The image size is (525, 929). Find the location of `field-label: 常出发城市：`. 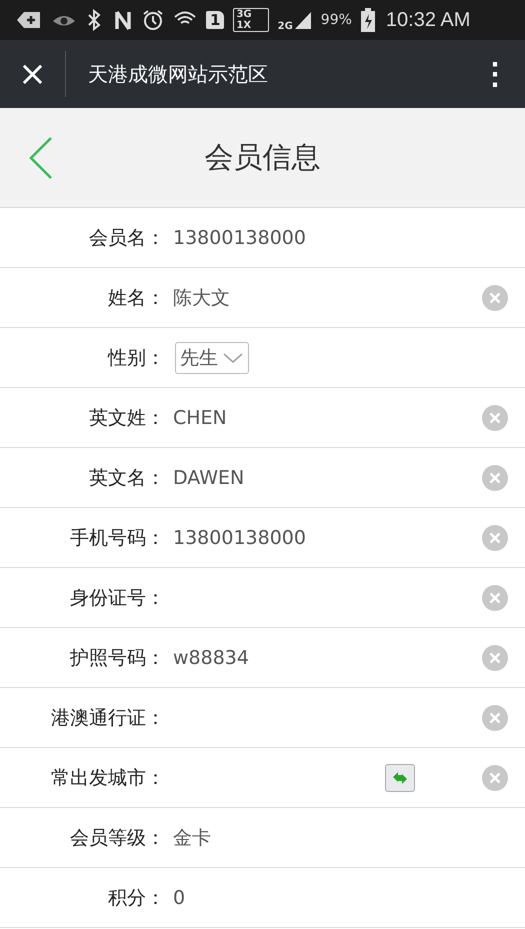

field-label: 常出发城市： is located at coordinates (107, 778).